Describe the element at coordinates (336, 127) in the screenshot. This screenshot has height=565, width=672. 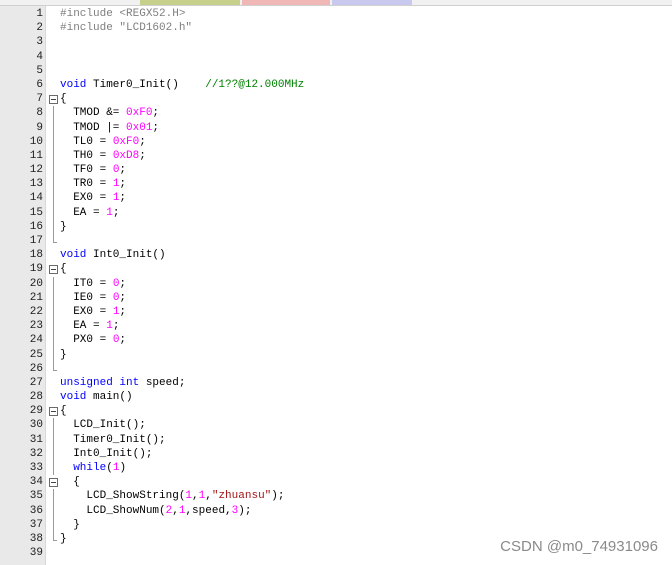
I see `code-line: 9 TMOD |= 0x01;` at that location.